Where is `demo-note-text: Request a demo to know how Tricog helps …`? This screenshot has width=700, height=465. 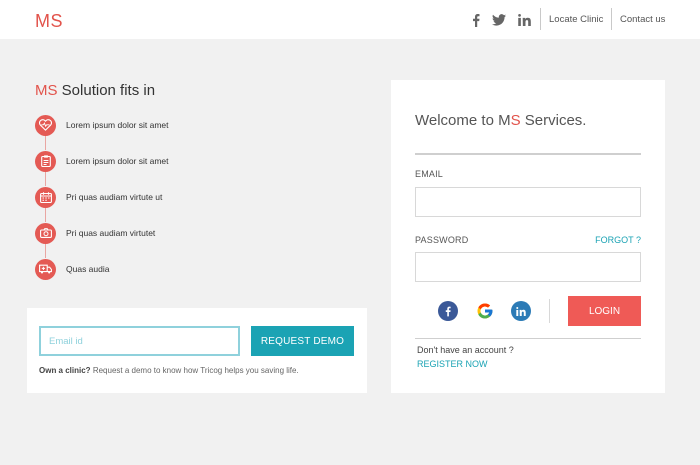
demo-note-text: Request a demo to know how Tricog helps … is located at coordinates (195, 370).